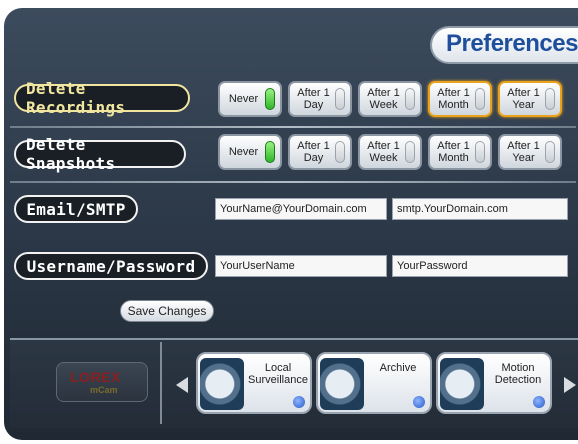 Image resolution: width=578 pixels, height=444 pixels. I want to click on scroll-right-icon, so click(570, 385).